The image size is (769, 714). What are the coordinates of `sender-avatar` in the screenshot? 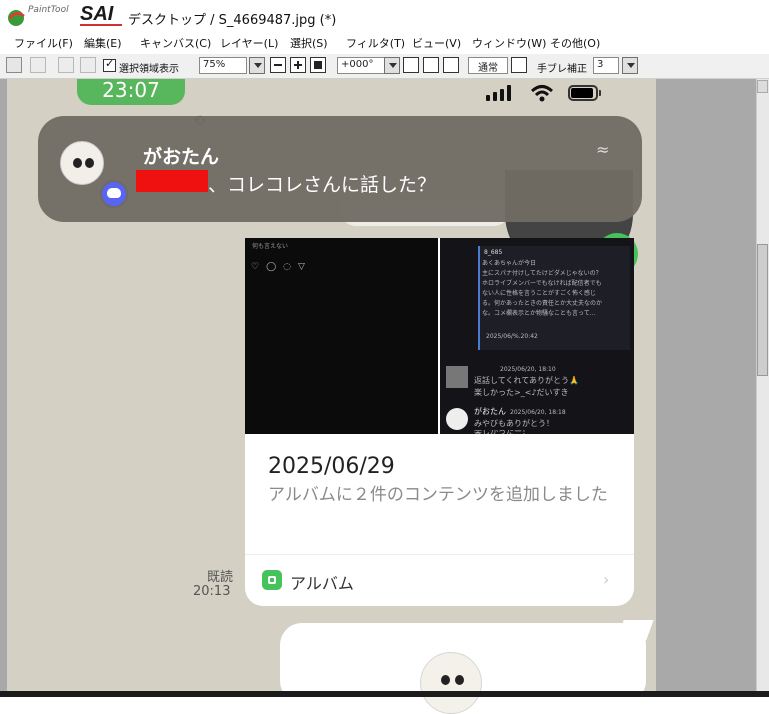 It's located at (82, 163).